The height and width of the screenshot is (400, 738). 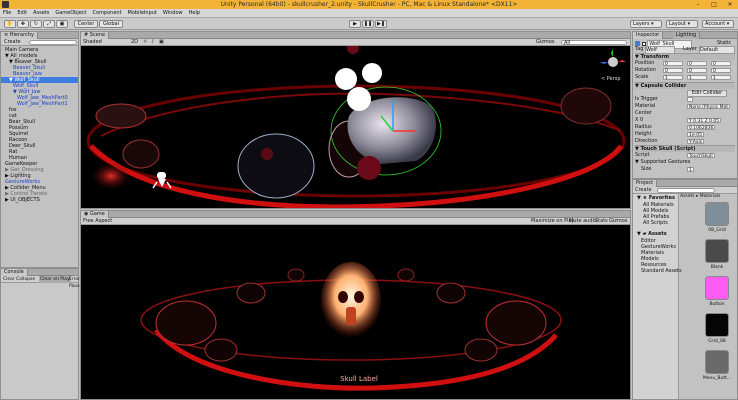 I want to click on console-clear-button: Clear, so click(x=9, y=279).